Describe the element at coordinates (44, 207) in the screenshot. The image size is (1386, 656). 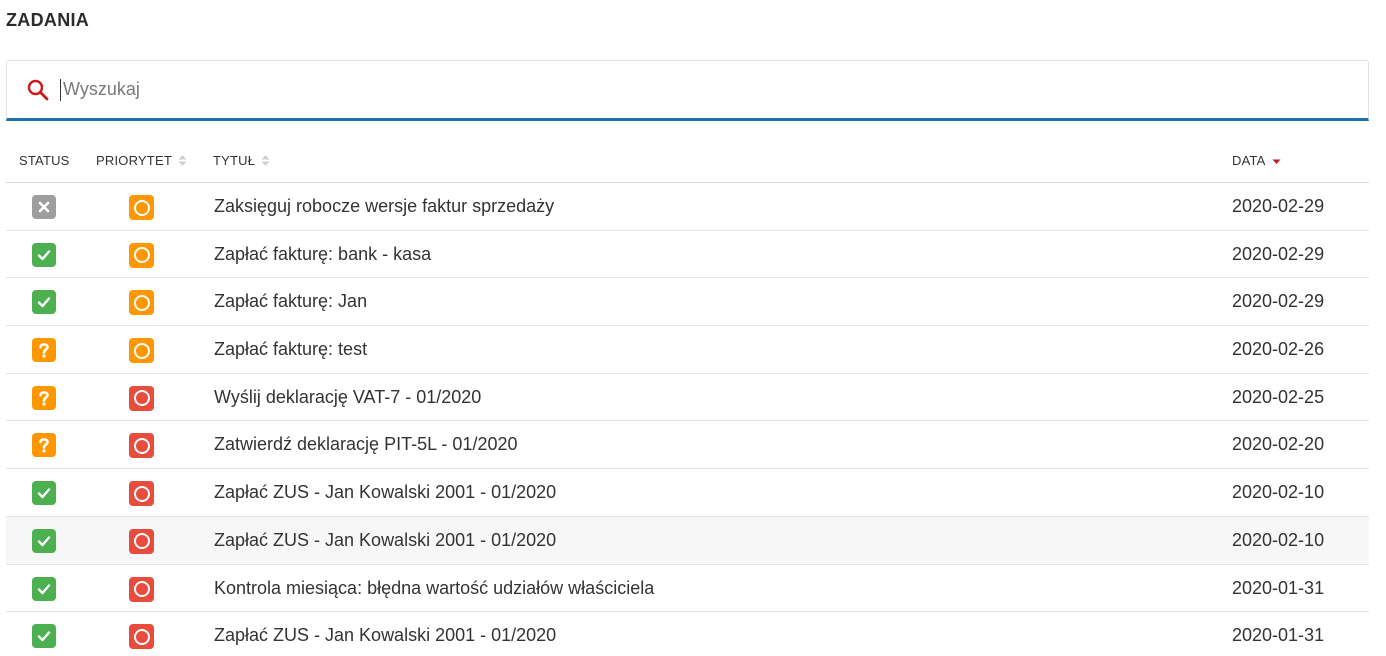
I see `status-x-icon` at that location.